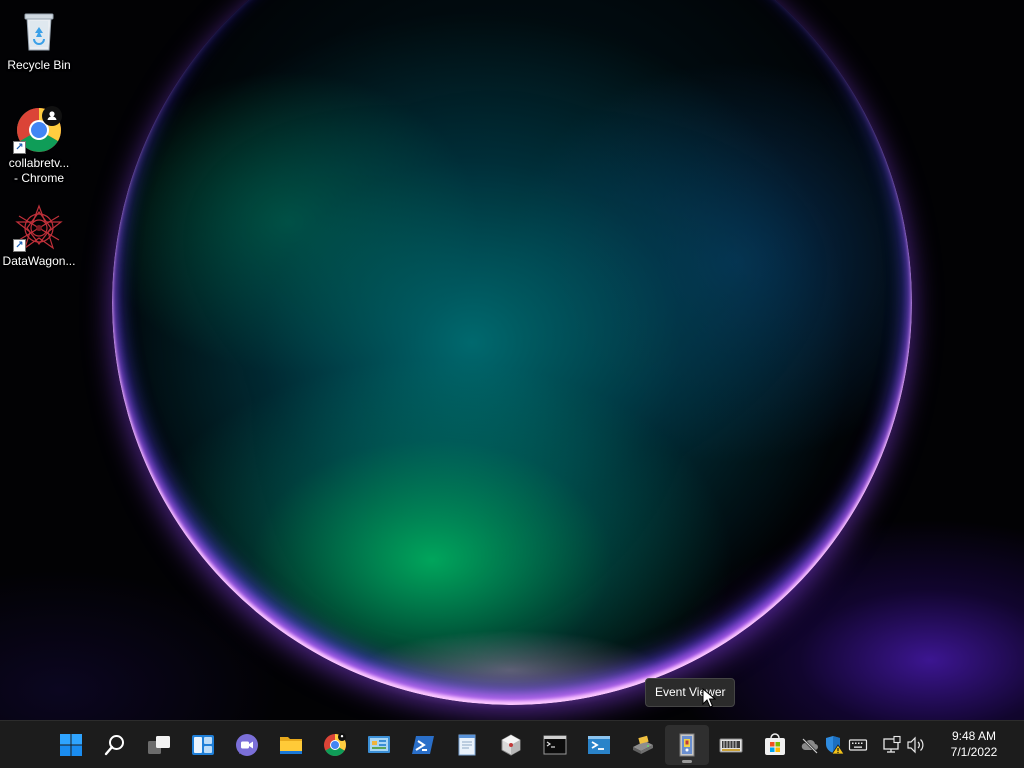 This screenshot has height=768, width=1024. What do you see at coordinates (38, 130) in the screenshot?
I see `chrome-profile-icon: ↗` at bounding box center [38, 130].